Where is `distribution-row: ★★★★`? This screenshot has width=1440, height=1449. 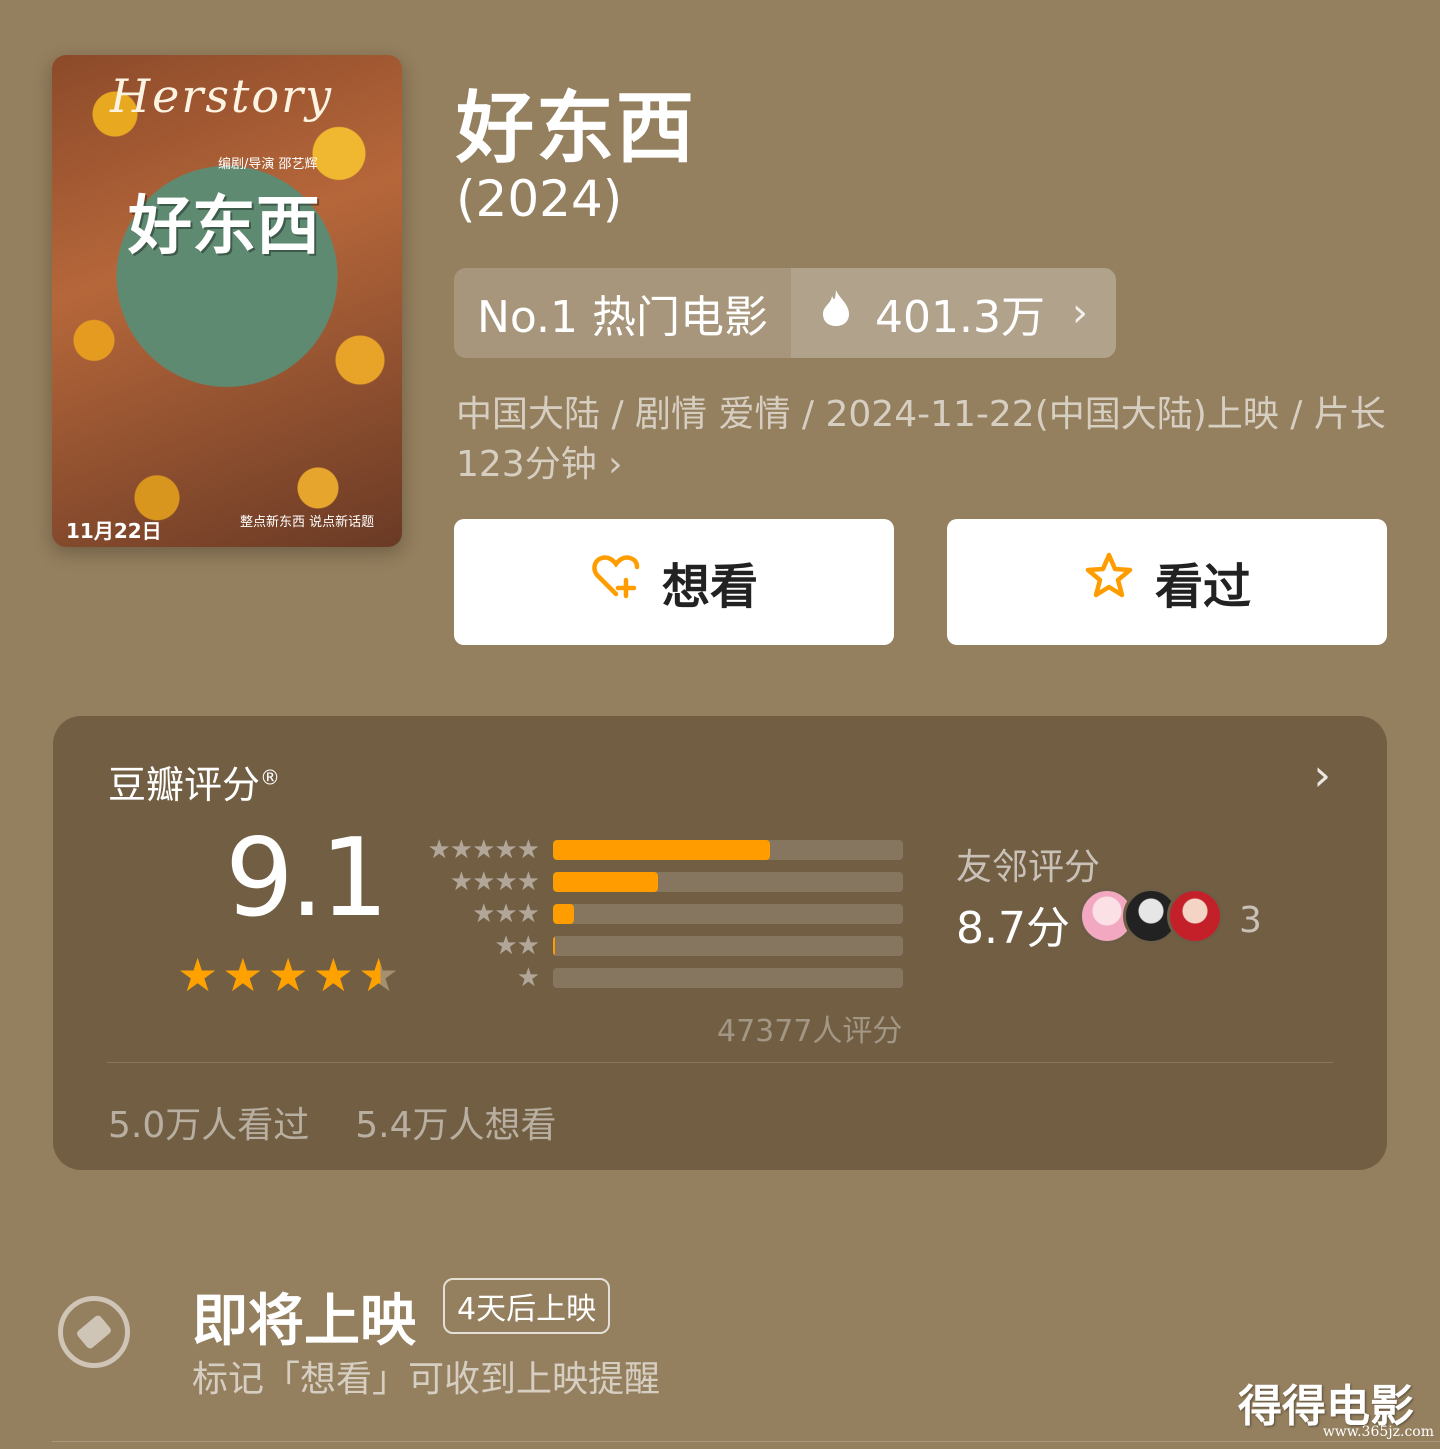 distribution-row: ★★★★ is located at coordinates (656, 882).